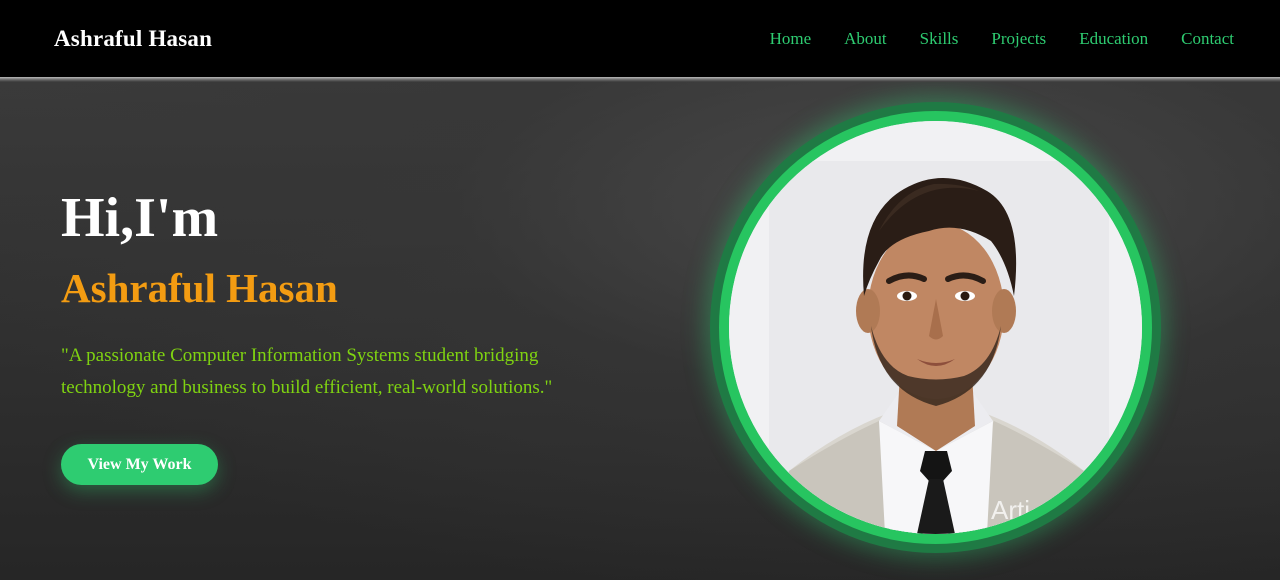 The width and height of the screenshot is (1280, 580). Describe the element at coordinates (865, 39) in the screenshot. I see `nav-link-about: About` at that location.